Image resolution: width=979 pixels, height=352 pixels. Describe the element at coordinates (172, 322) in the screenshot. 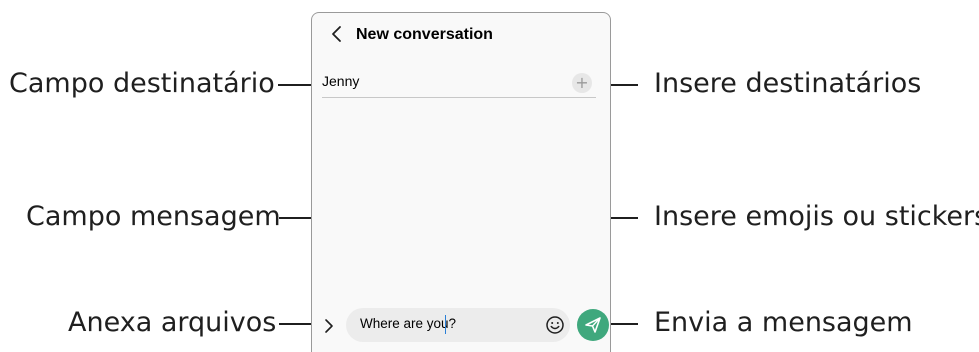

I see `callout-attach-files: Anexa arquivos` at that location.